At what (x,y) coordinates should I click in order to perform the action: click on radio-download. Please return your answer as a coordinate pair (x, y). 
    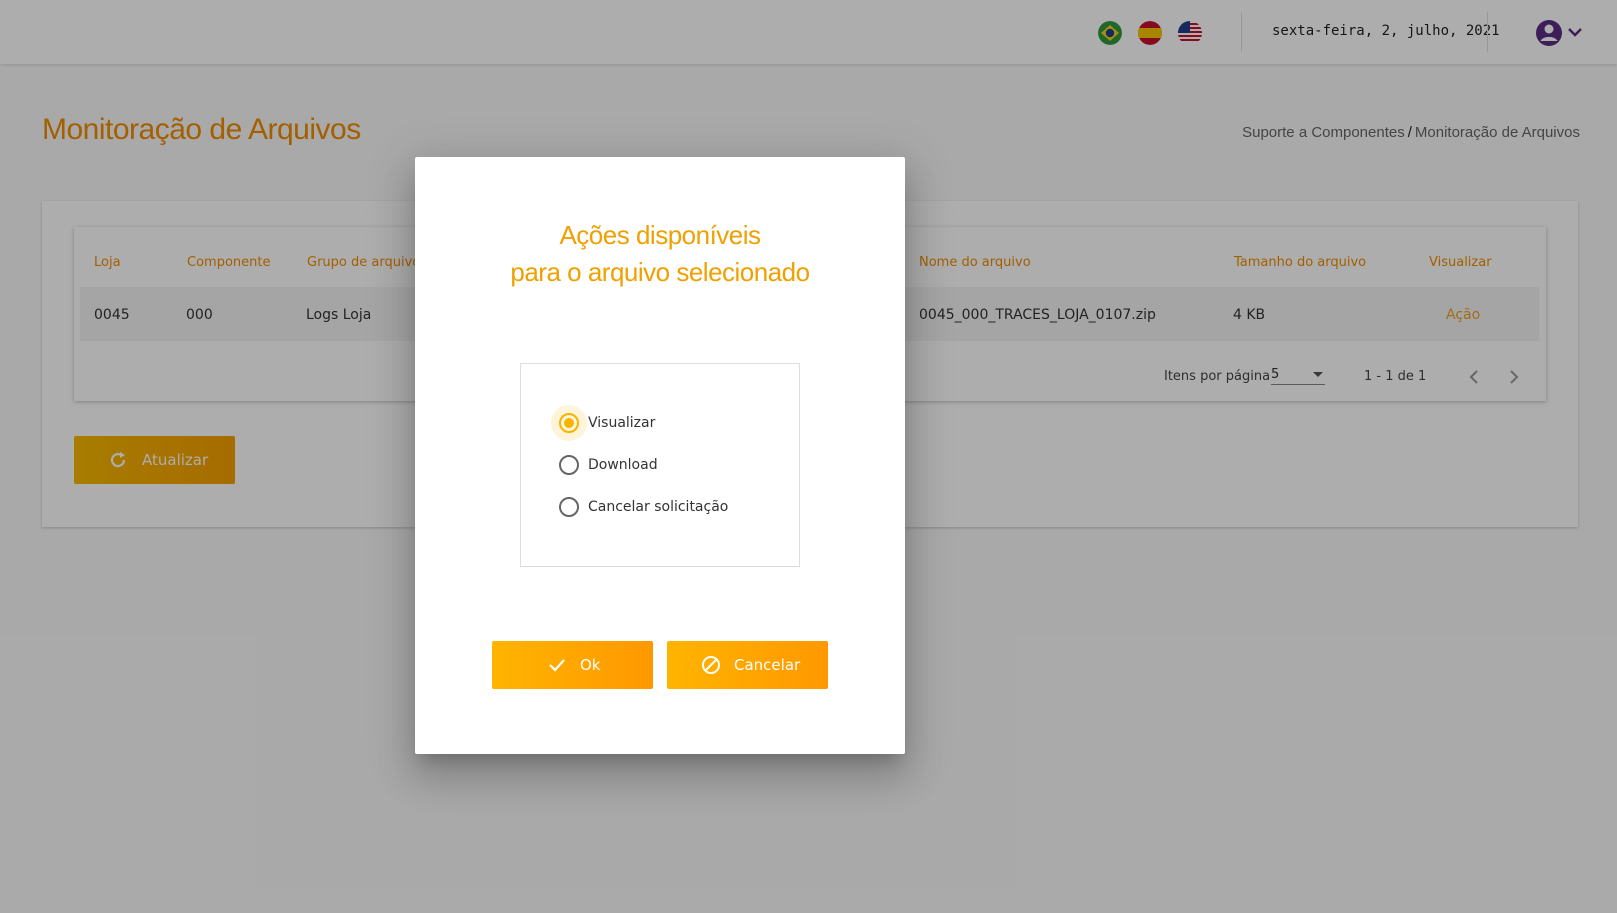
    Looking at the image, I should click on (569, 465).